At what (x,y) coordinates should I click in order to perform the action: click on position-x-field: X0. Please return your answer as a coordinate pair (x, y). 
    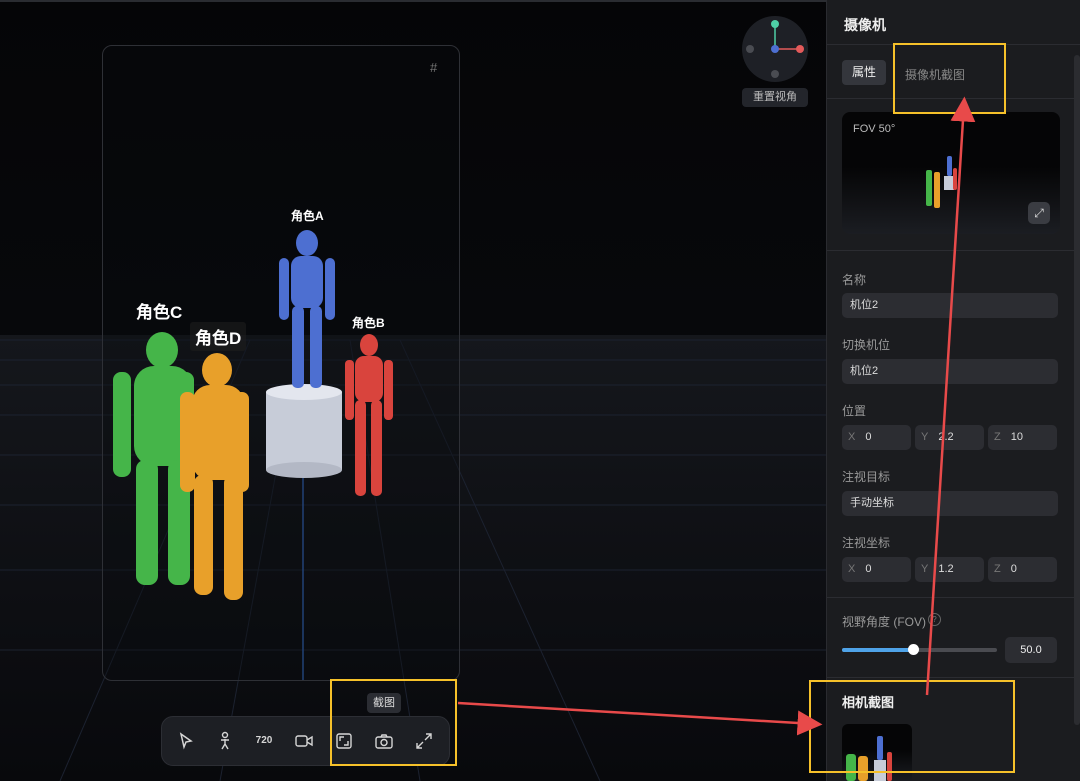
    Looking at the image, I should click on (876, 437).